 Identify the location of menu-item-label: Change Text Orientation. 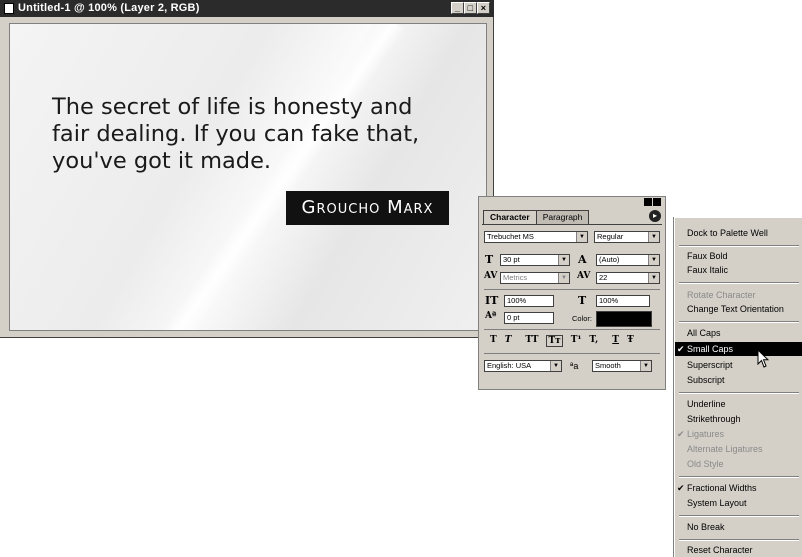
(735, 309).